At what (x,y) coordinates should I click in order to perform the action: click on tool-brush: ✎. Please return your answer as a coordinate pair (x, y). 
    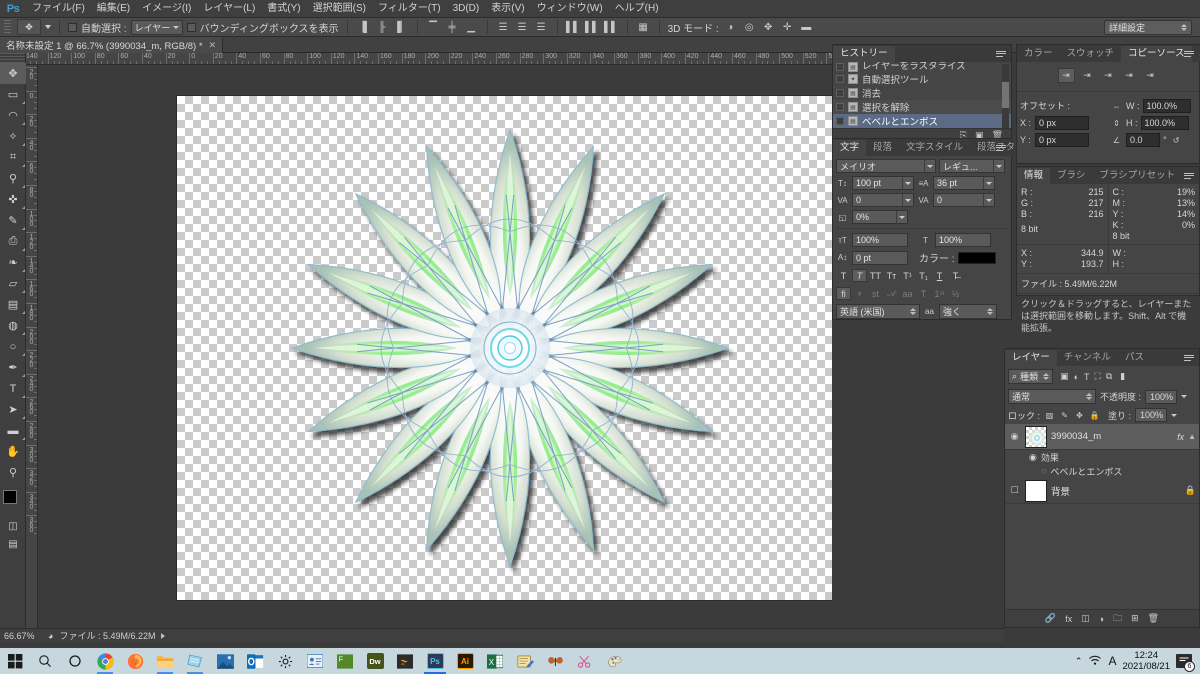
    Looking at the image, I should click on (13, 220).